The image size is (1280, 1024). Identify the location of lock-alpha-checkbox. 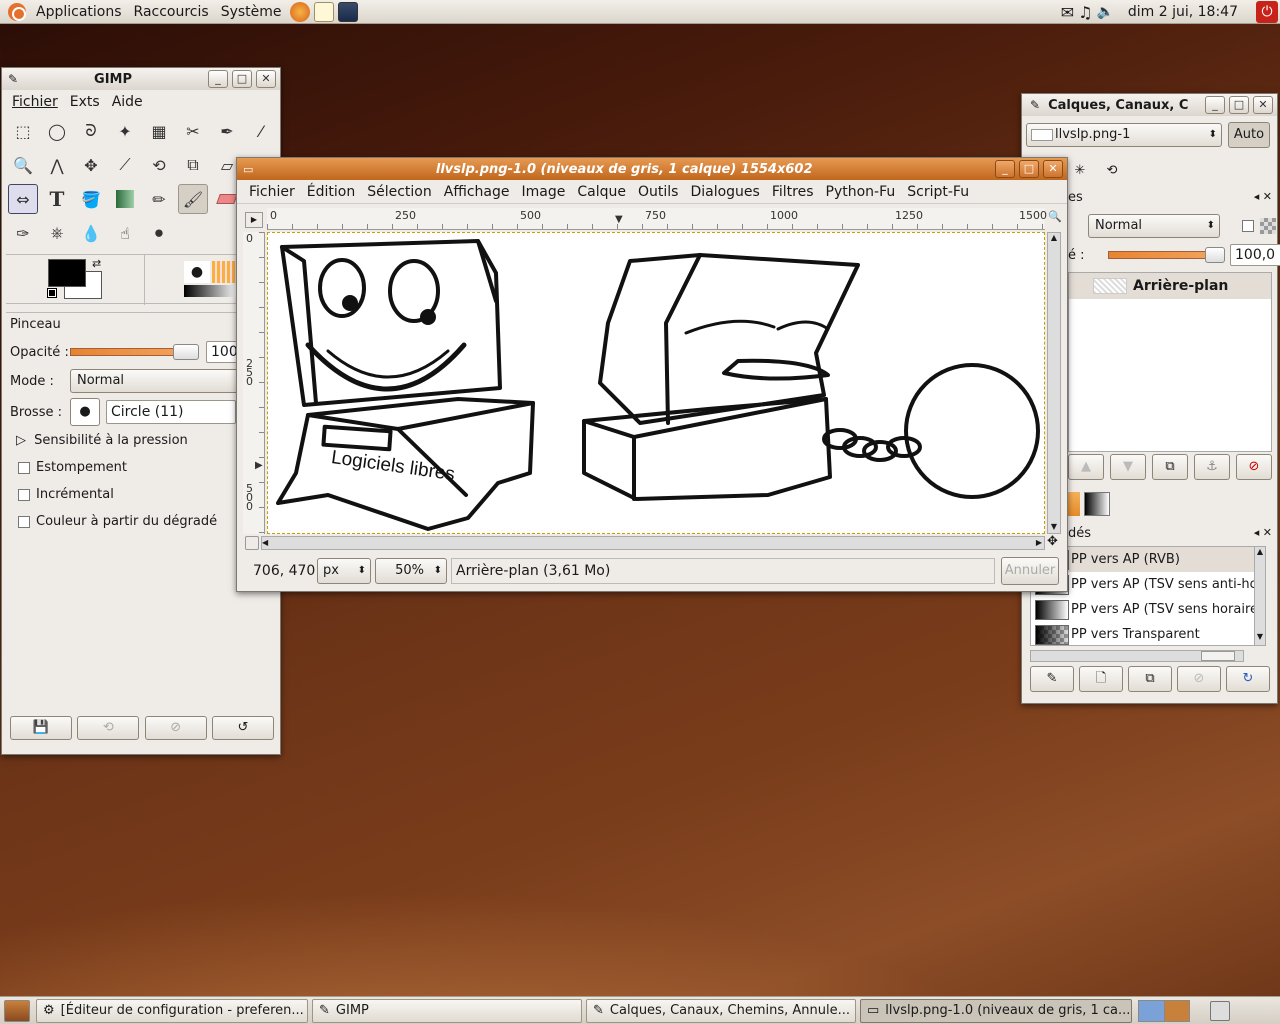
(1248, 226).